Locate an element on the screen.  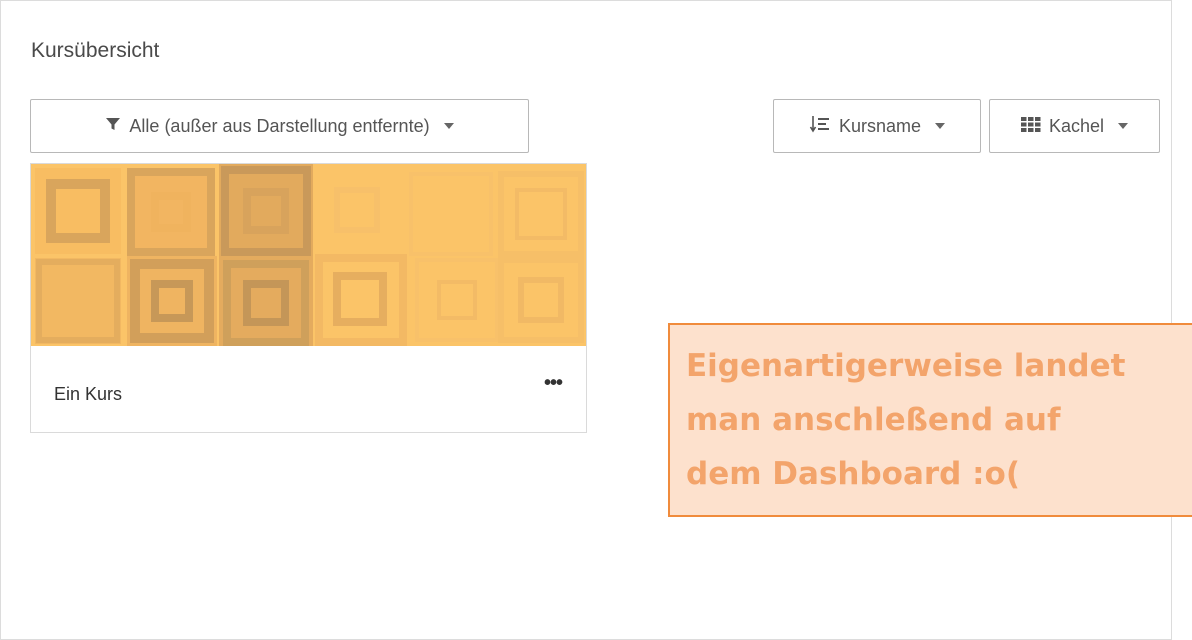
sort-icon is located at coordinates (820, 126).